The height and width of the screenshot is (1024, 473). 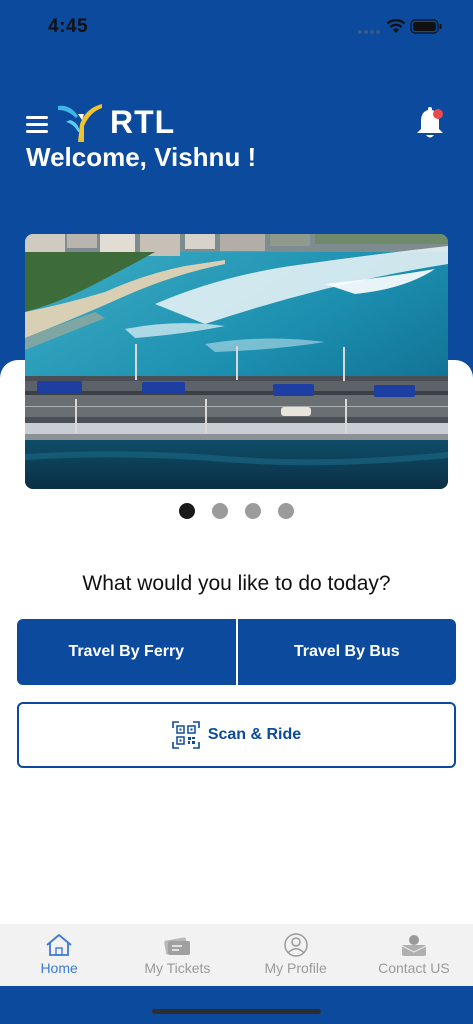 I want to click on status-bar: 4:45, so click(x=236, y=27).